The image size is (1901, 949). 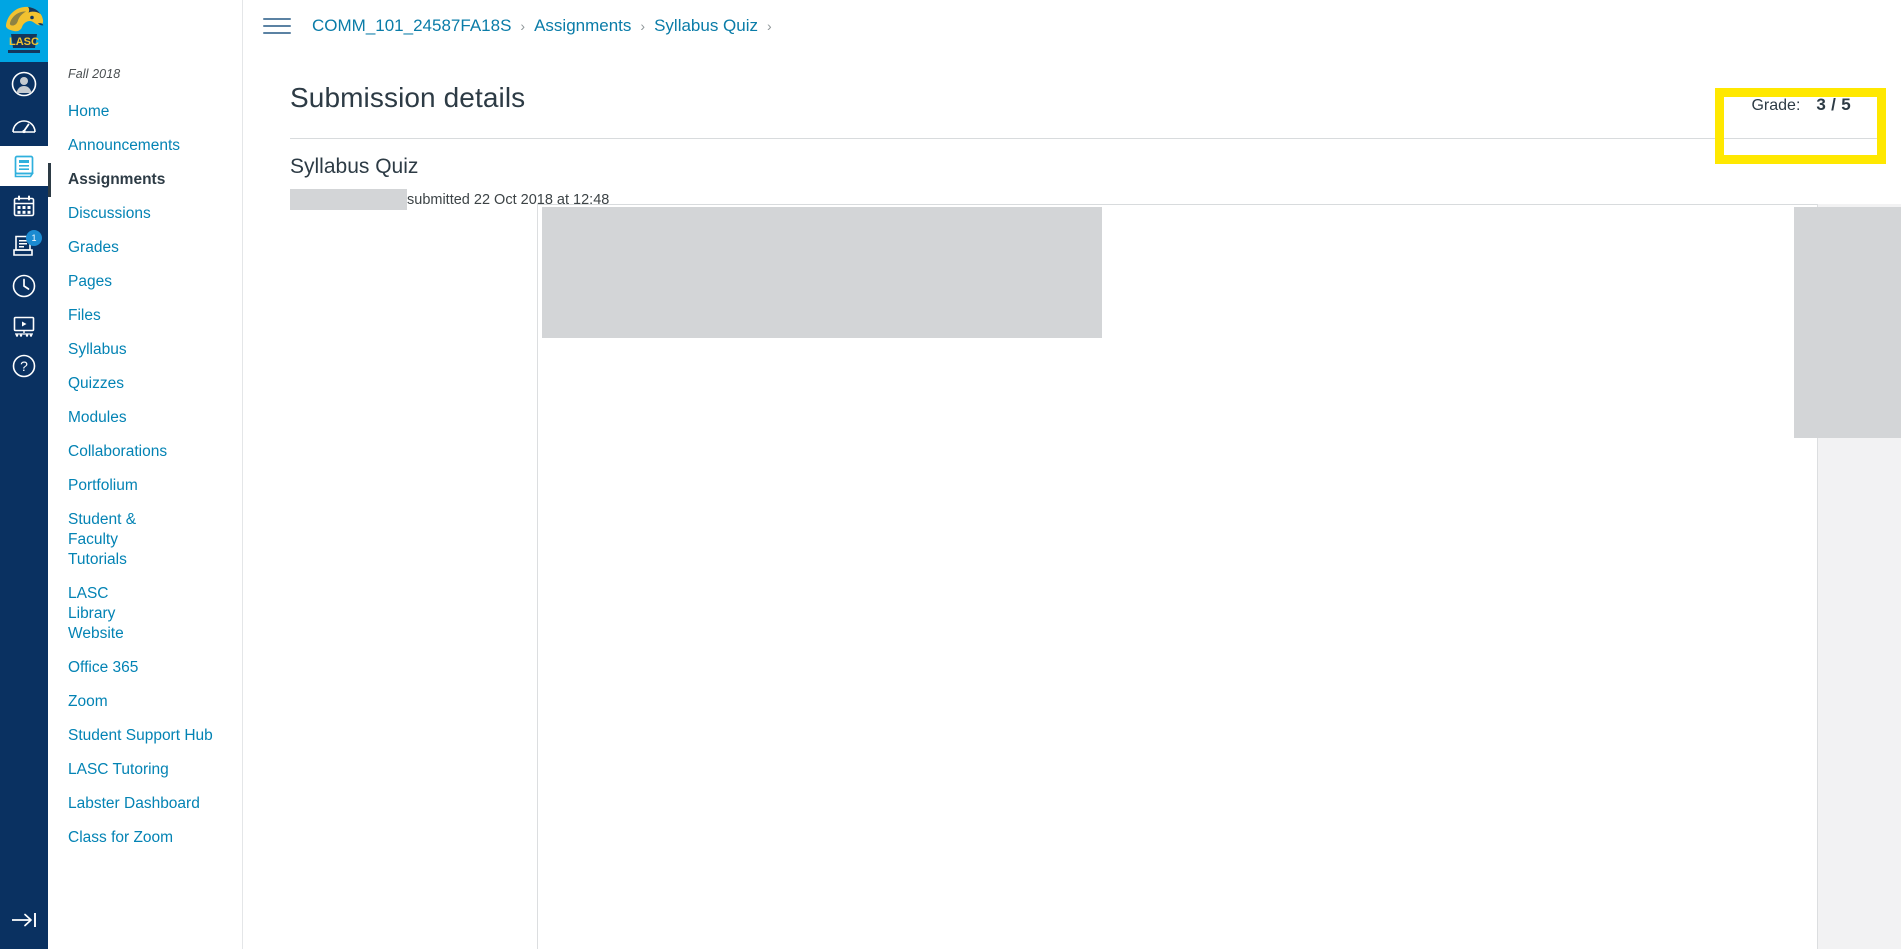 I want to click on grade-value: 3 / 5, so click(x=1833, y=104).